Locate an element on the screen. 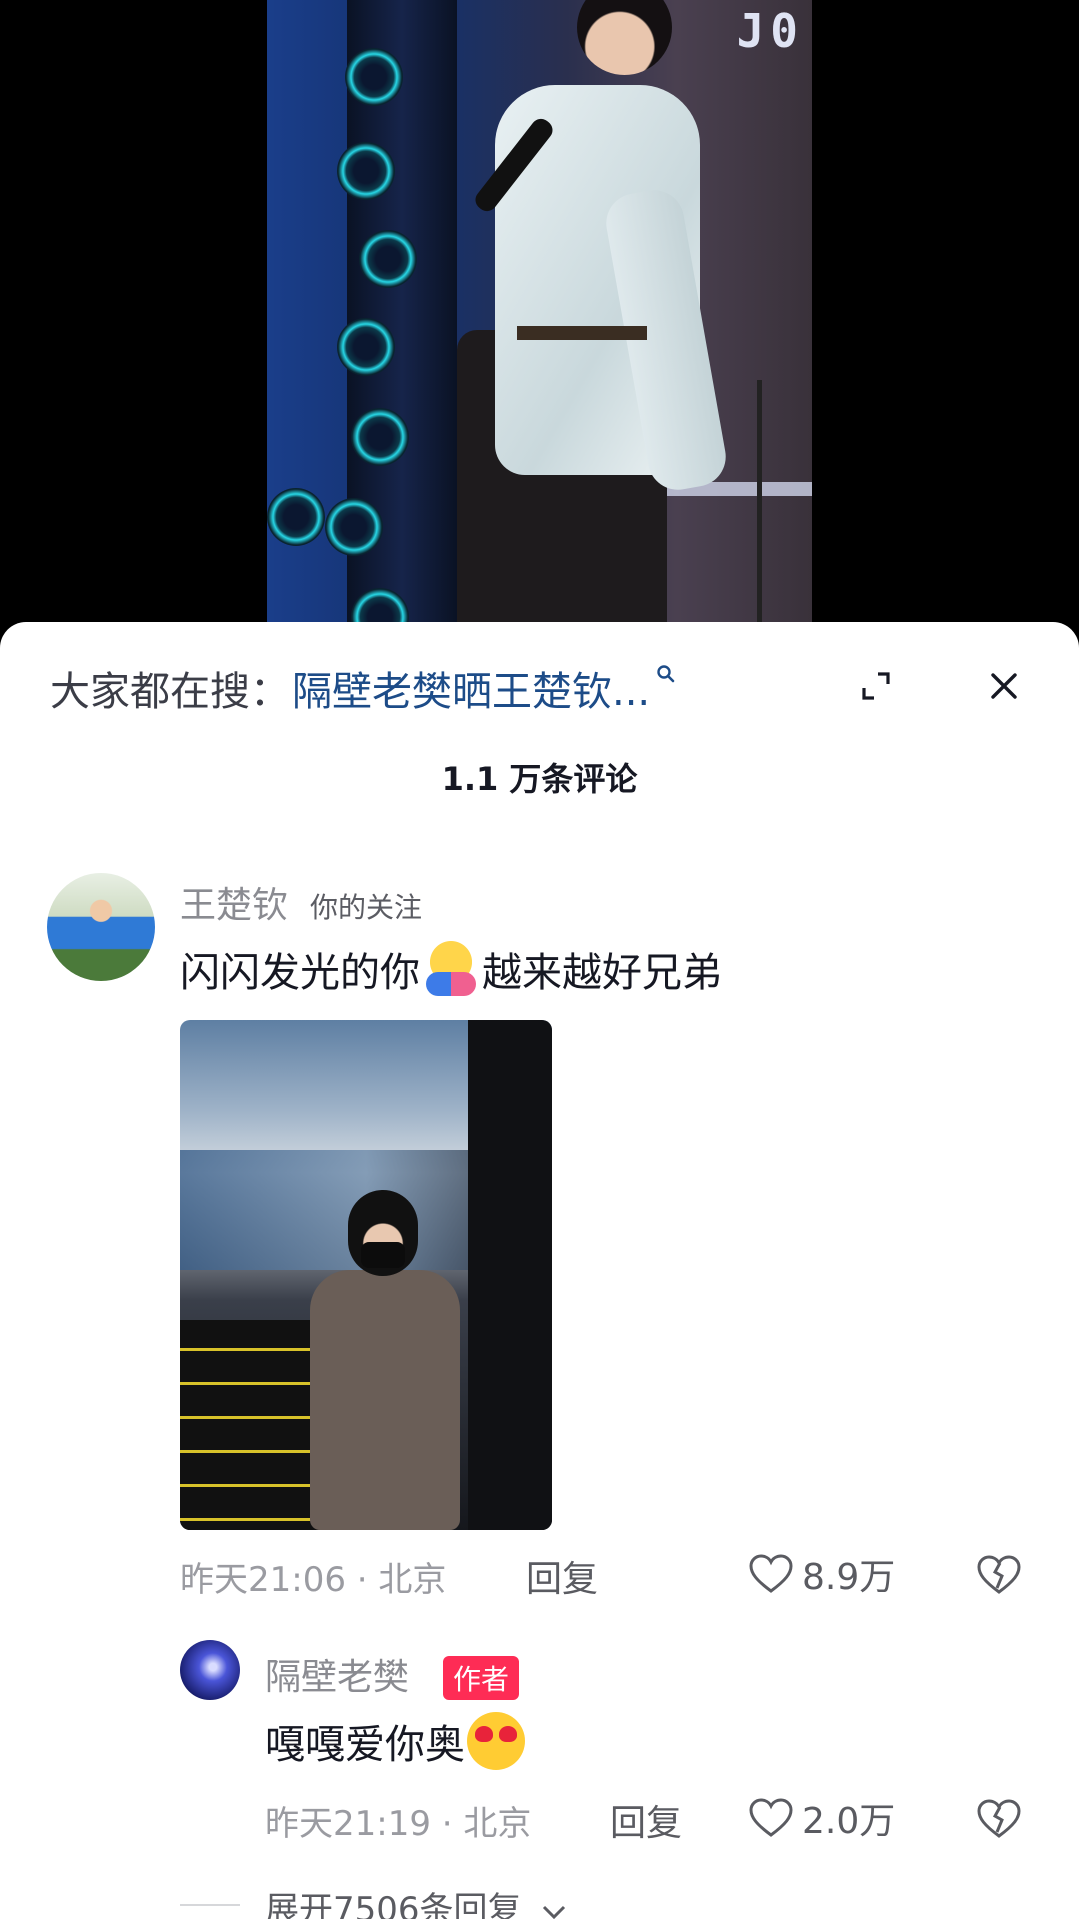  singer-belt is located at coordinates (582, 333).